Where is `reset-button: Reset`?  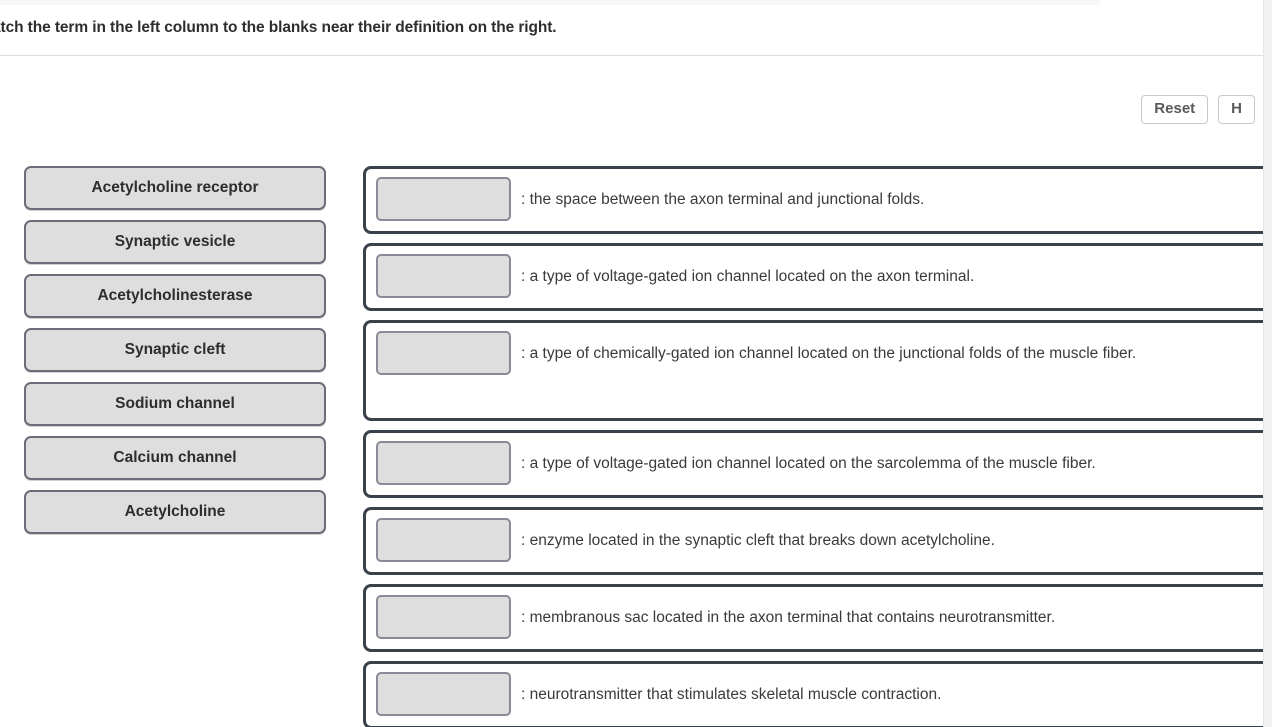 reset-button: Reset is located at coordinates (1175, 109).